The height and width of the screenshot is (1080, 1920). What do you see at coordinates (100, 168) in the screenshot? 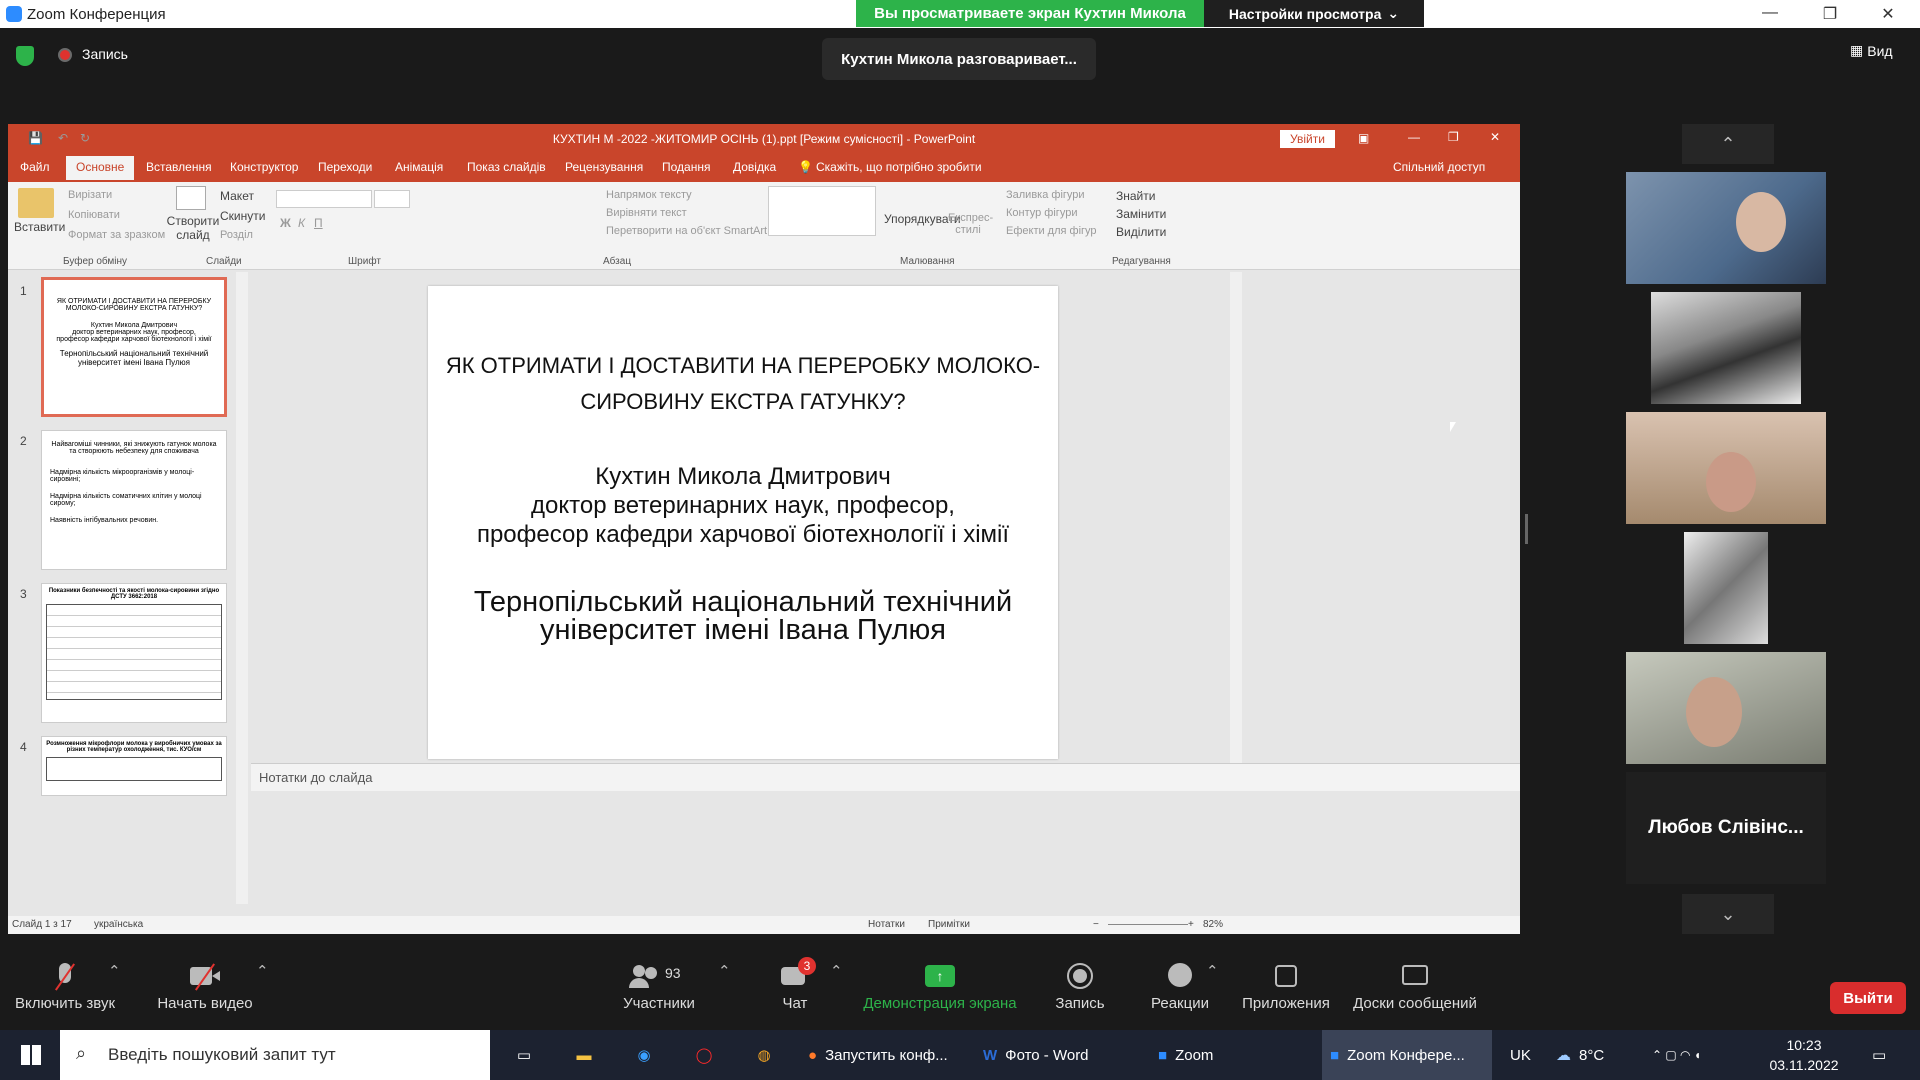
I see `tab-home: Основне` at bounding box center [100, 168].